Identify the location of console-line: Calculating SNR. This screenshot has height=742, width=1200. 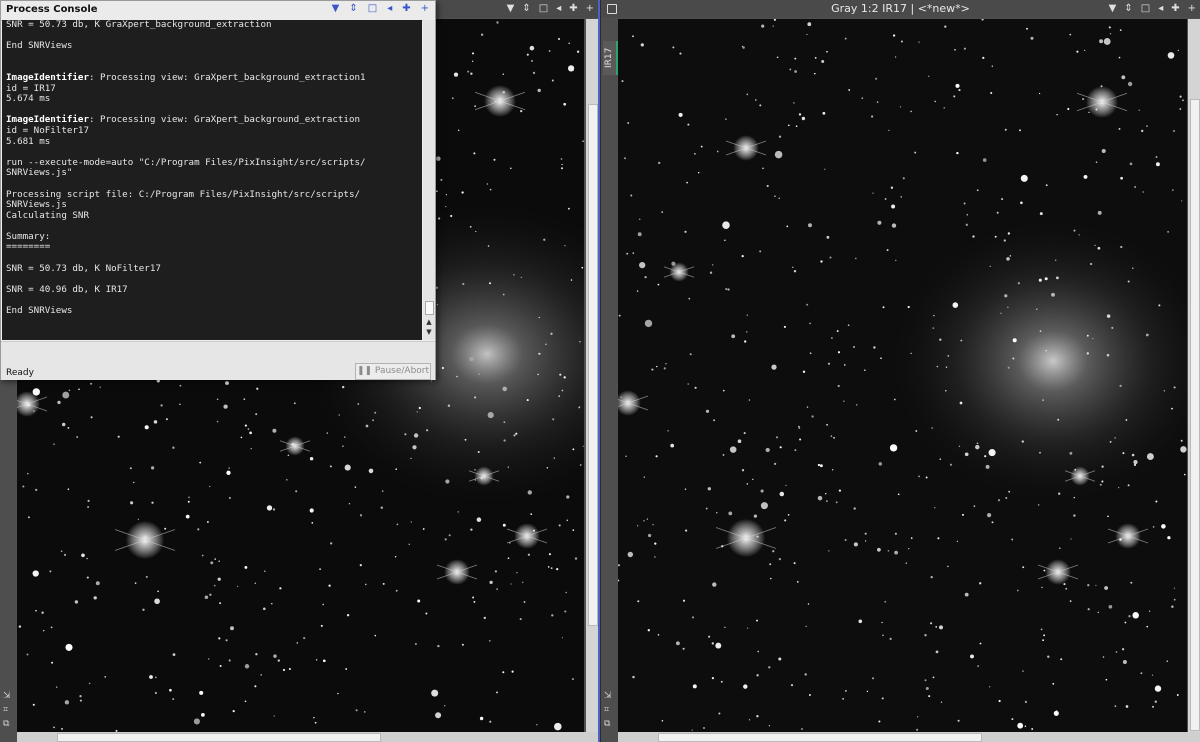
(47, 215).